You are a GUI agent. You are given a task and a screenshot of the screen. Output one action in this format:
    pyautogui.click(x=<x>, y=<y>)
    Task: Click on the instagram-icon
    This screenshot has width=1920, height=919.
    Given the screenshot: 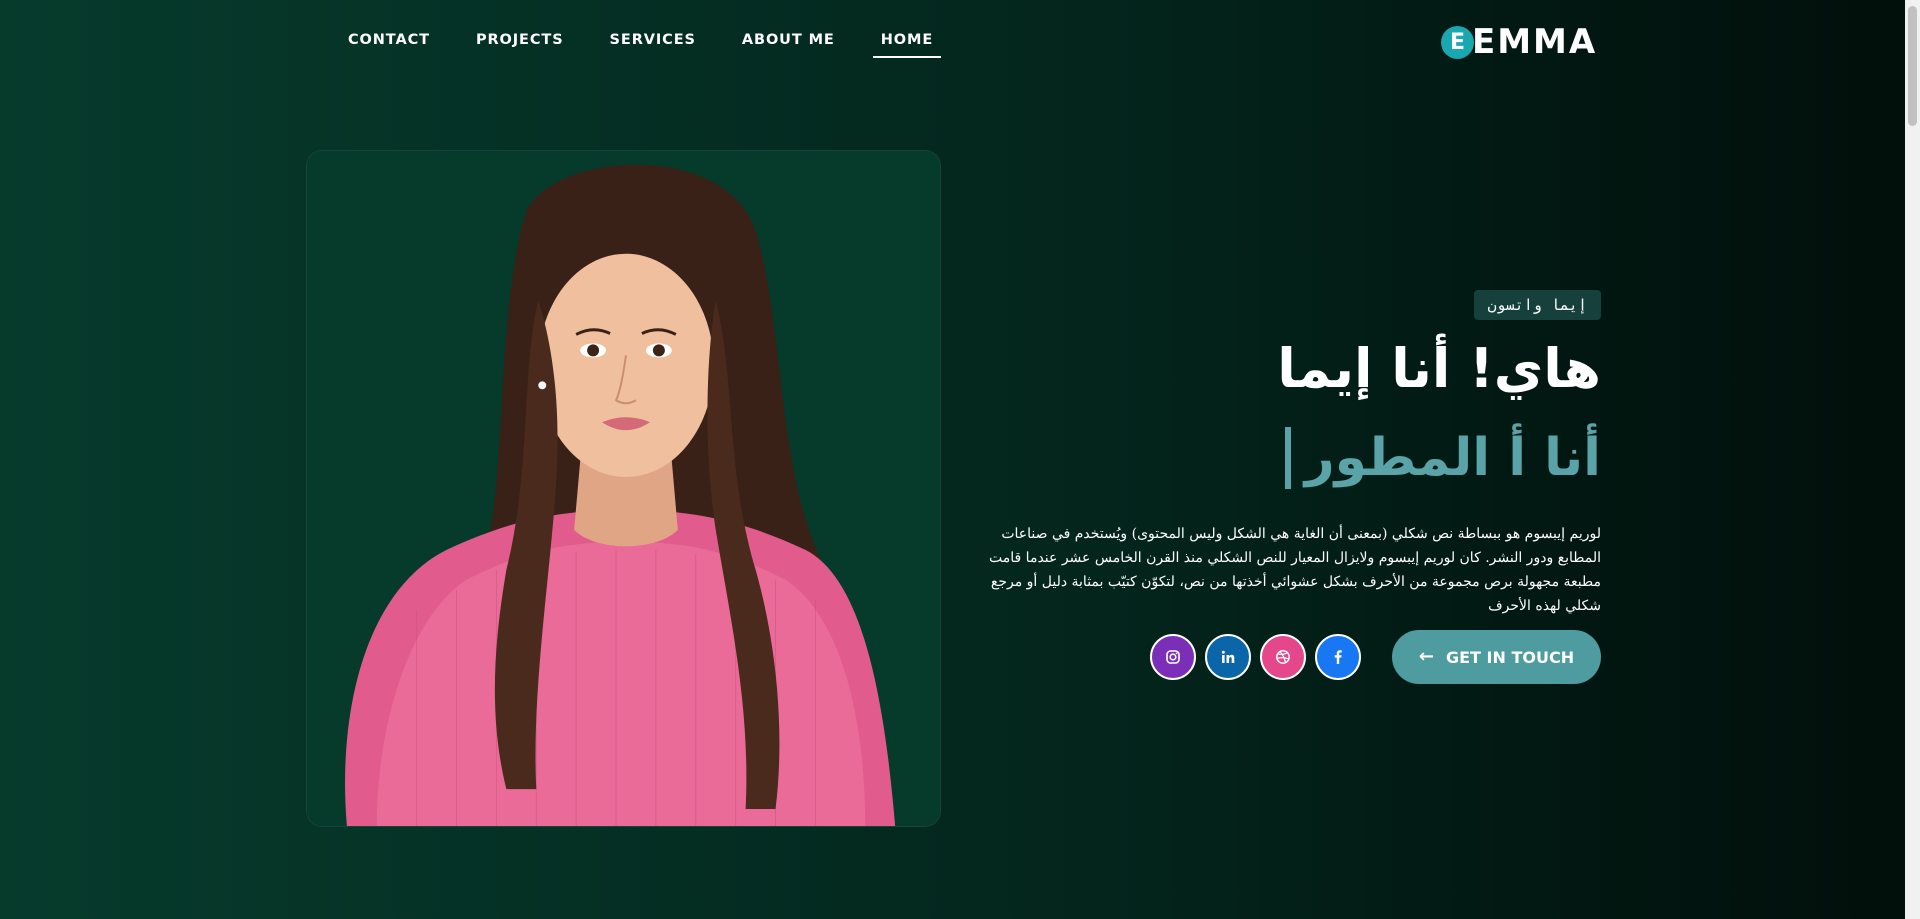 What is the action you would take?
    pyautogui.click(x=1173, y=657)
    